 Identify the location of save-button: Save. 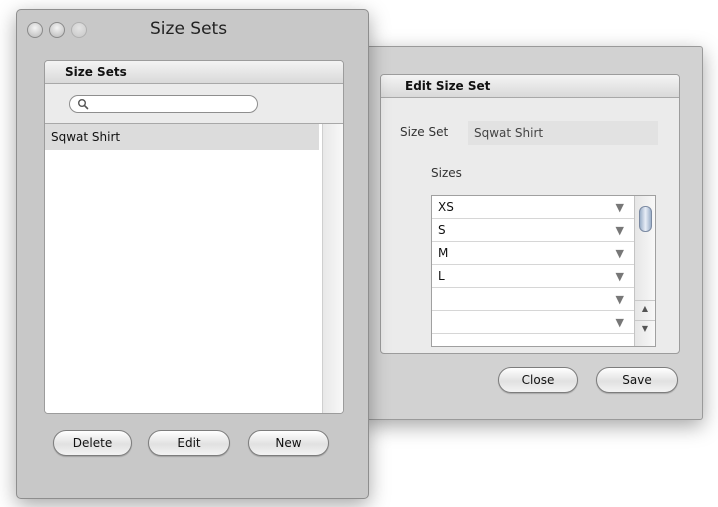
(637, 380).